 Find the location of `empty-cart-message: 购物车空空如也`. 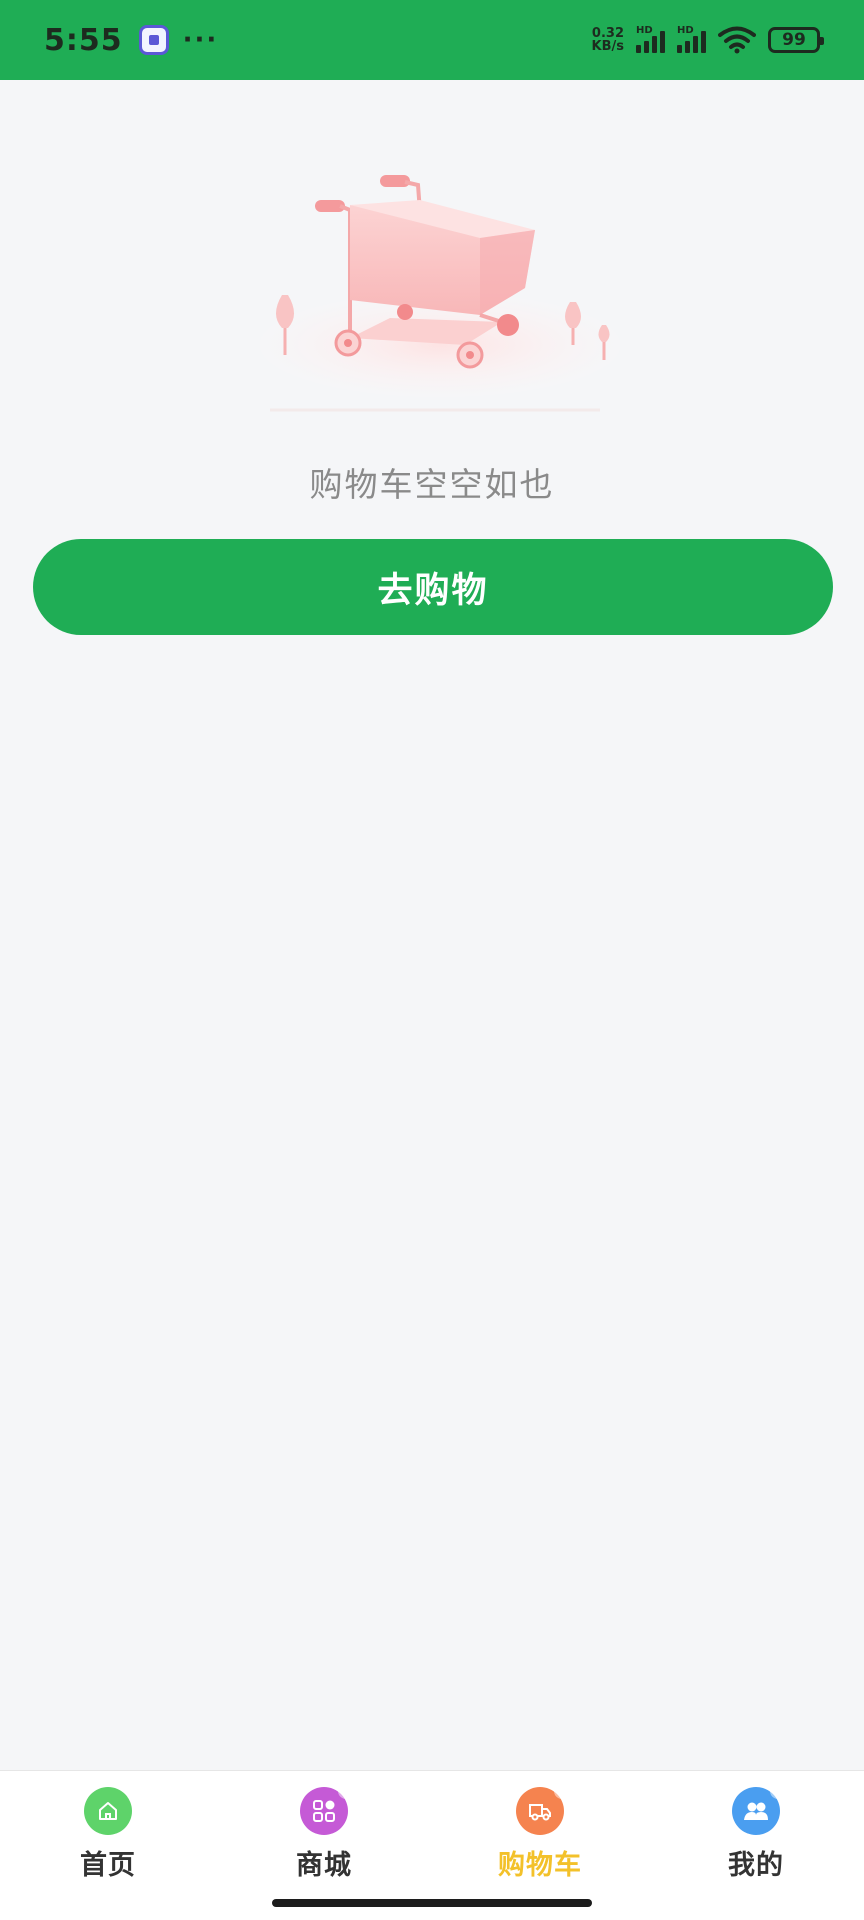

empty-cart-message: 购物车空空如也 is located at coordinates (432, 484).